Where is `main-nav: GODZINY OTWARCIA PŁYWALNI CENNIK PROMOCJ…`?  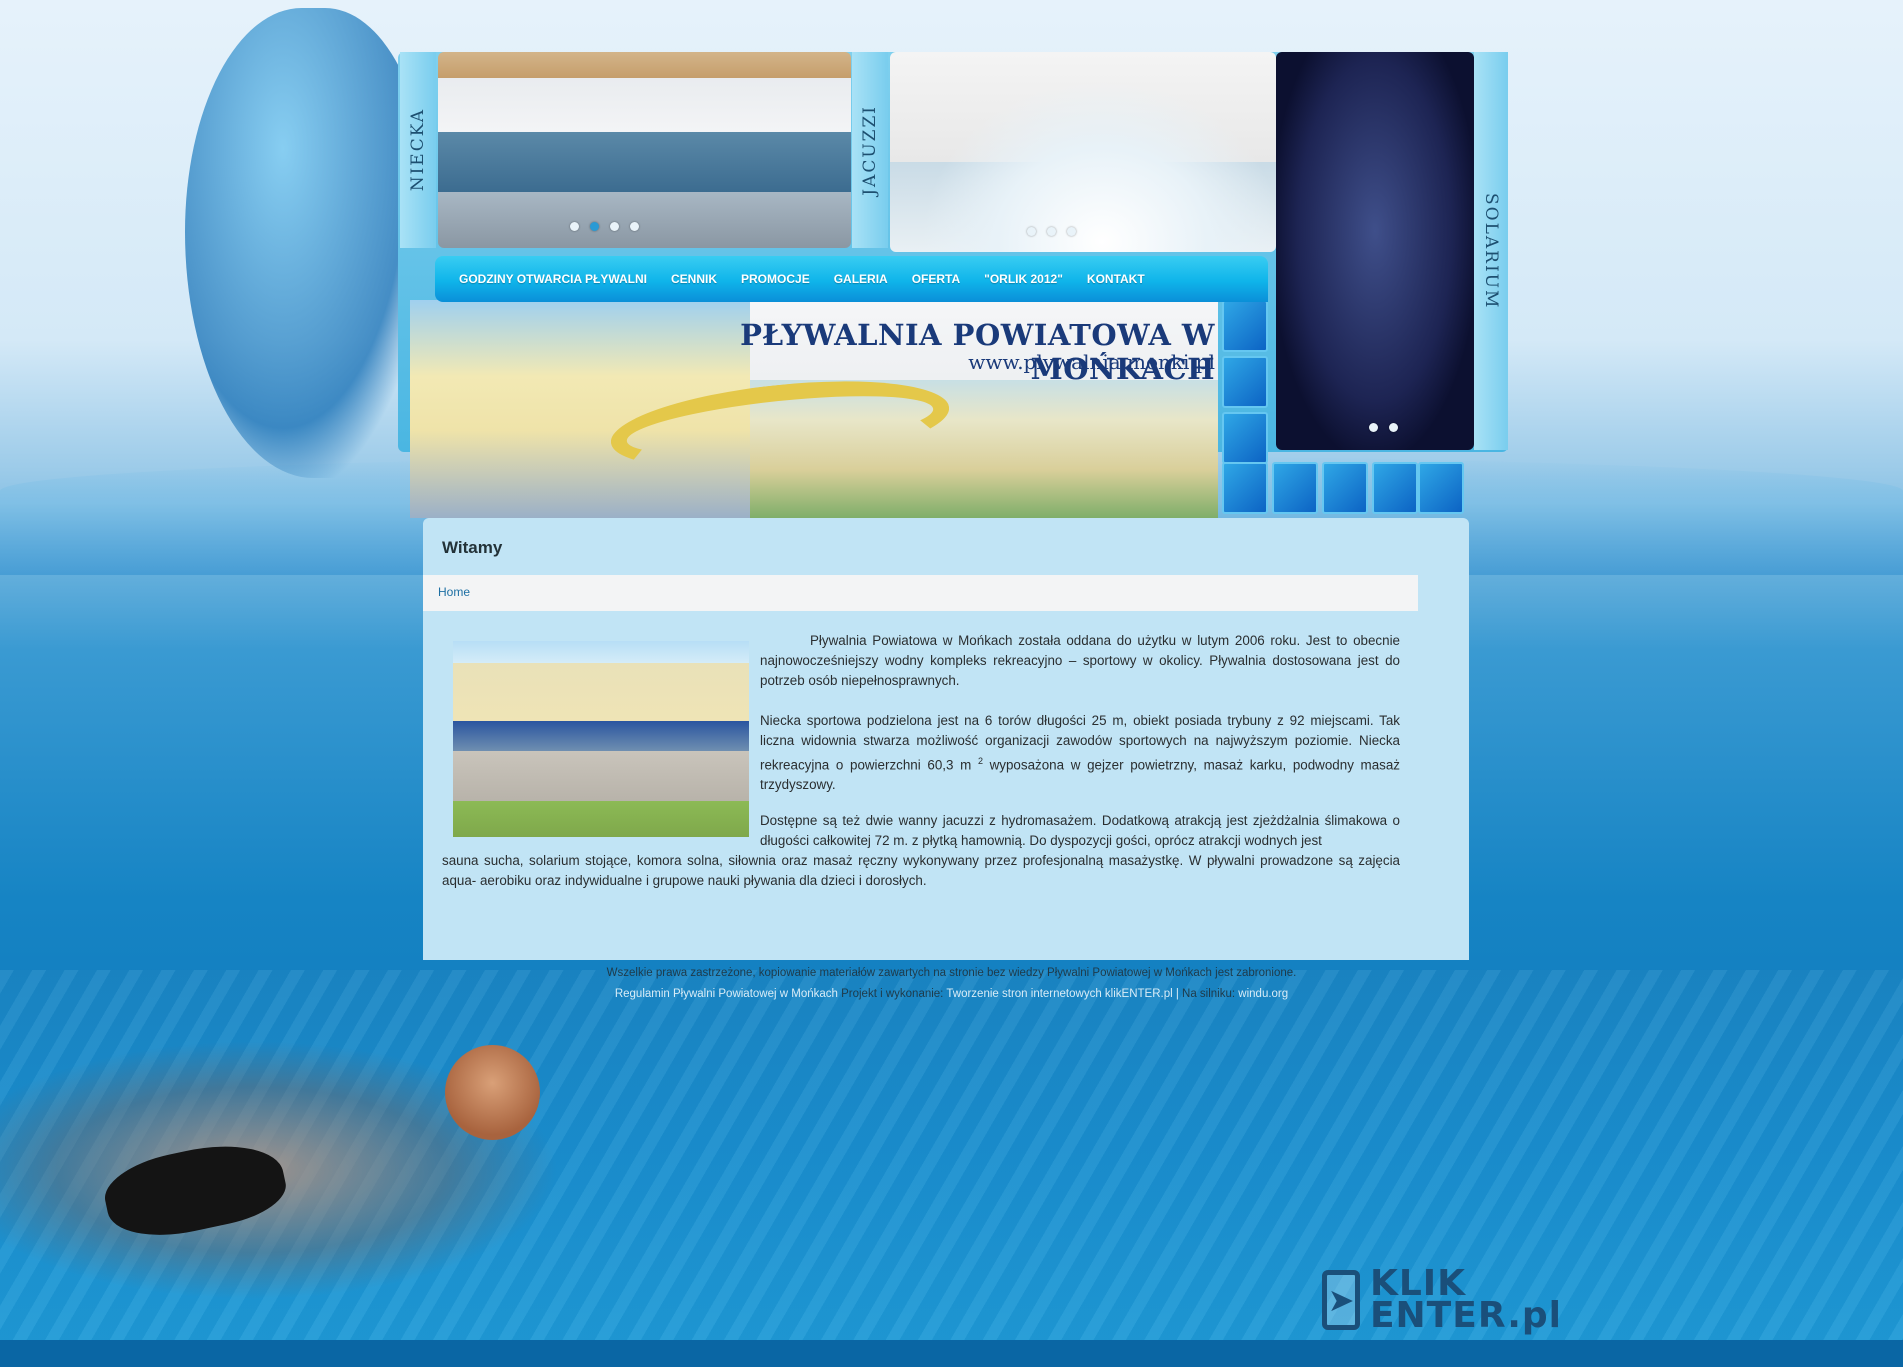
main-nav: GODZINY OTWARCIA PŁYWALNI CENNIK PROMOCJ… is located at coordinates (851, 279).